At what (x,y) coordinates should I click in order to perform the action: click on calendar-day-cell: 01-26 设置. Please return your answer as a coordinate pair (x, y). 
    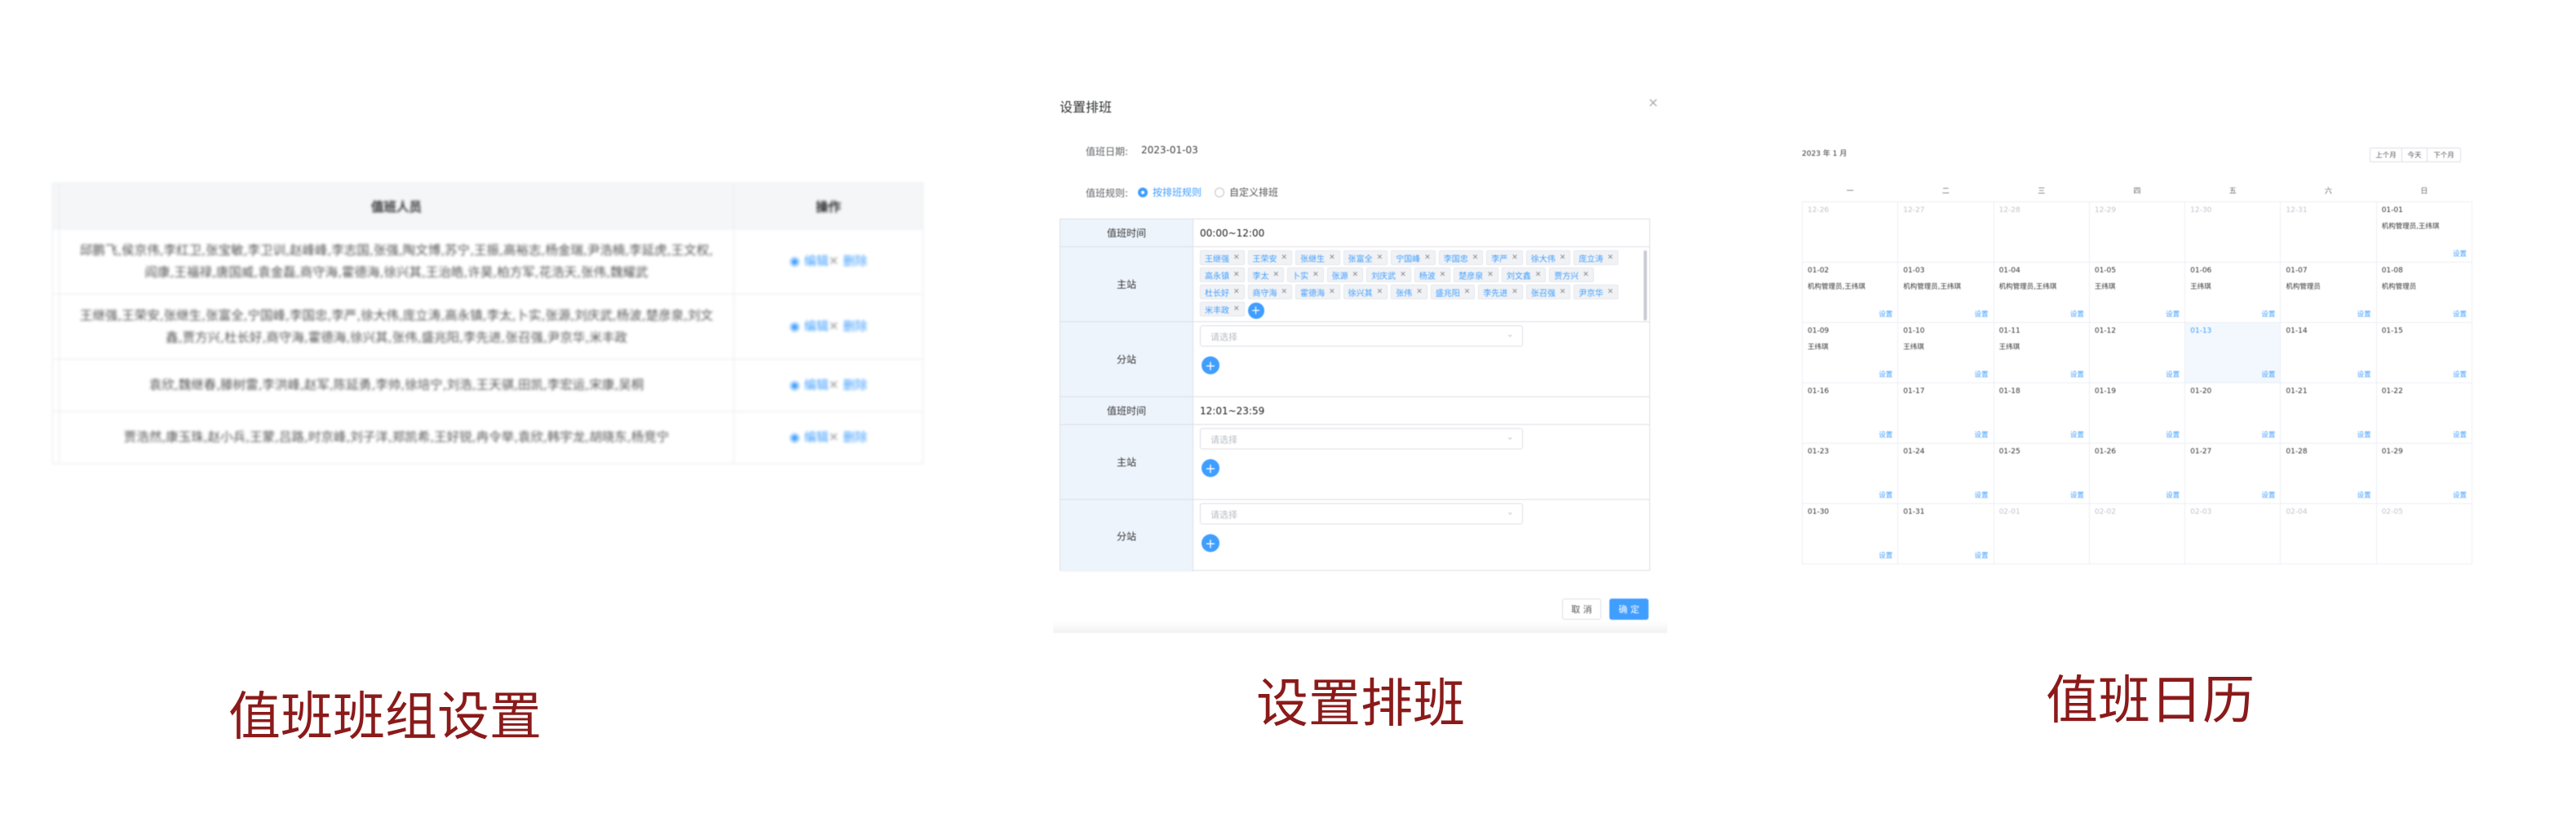
    Looking at the image, I should click on (2137, 473).